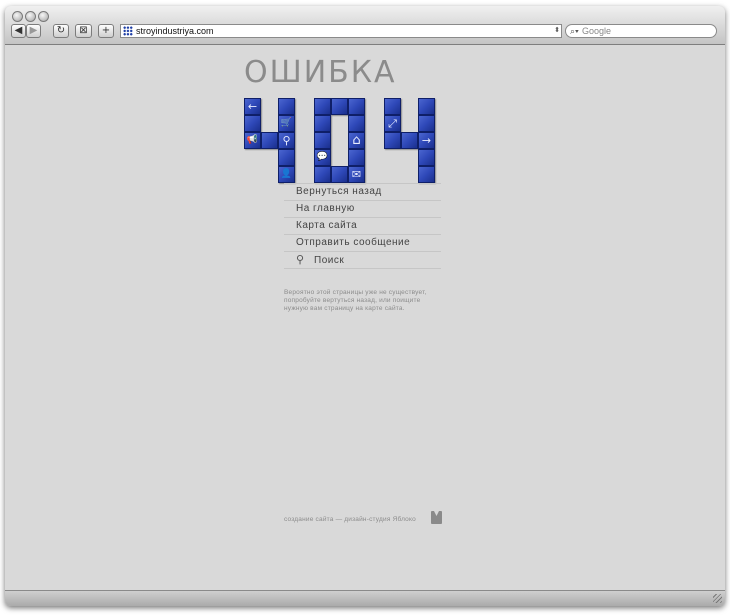 This screenshot has height=616, width=730. I want to click on address-dropdown-icon: ⬍, so click(557, 30).